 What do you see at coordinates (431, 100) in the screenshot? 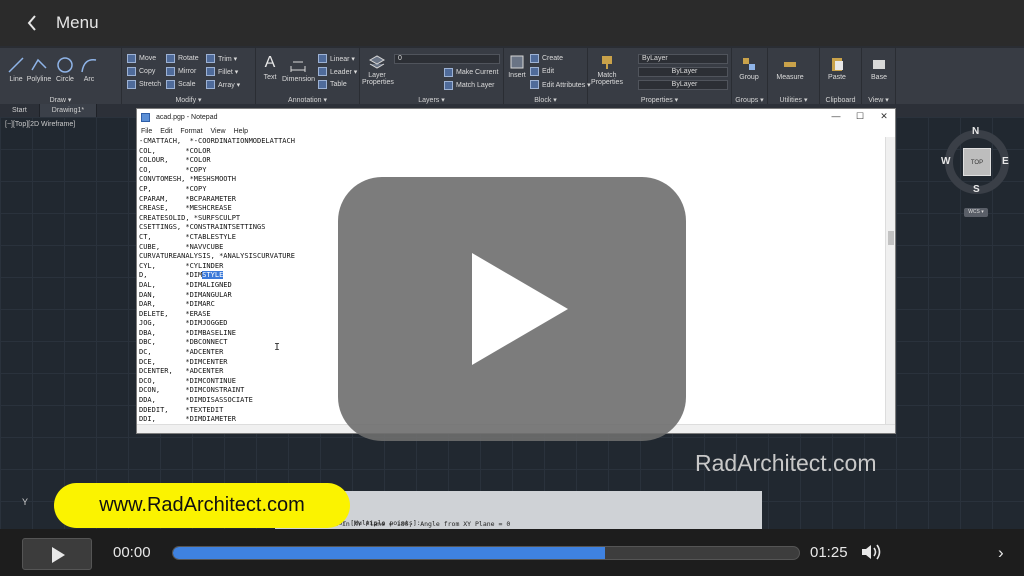
I see `ribbon-group-layers-label: Layers ▾` at bounding box center [431, 100].